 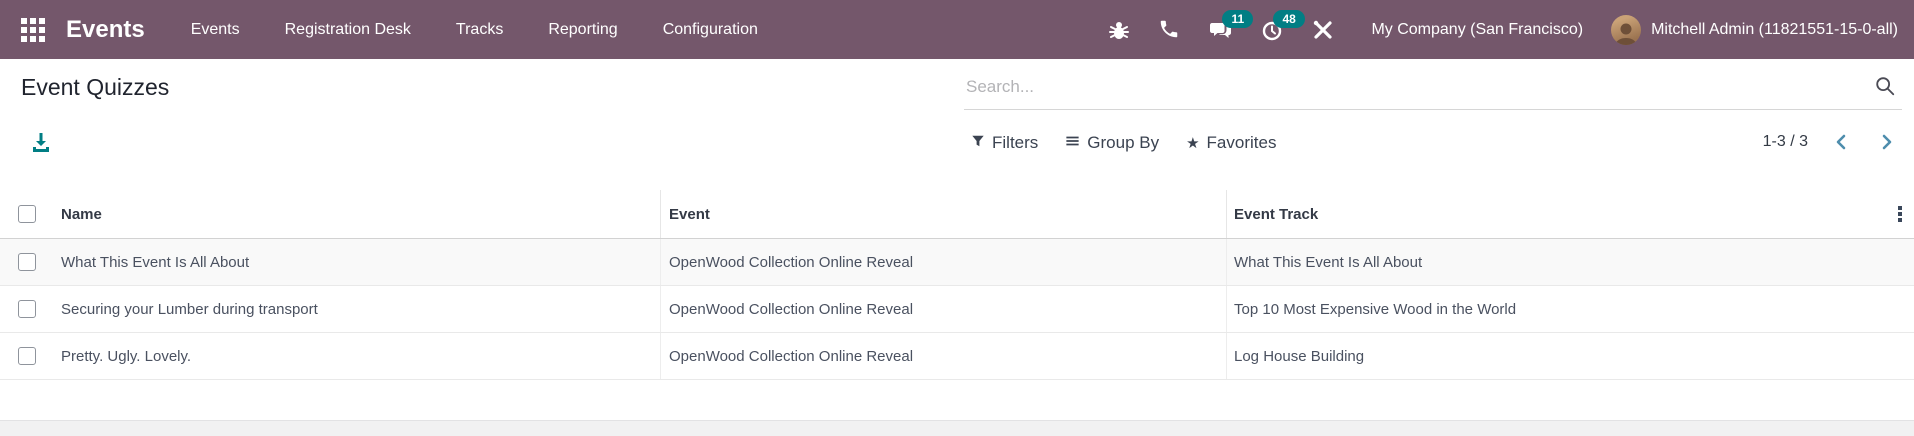 I want to click on messages-count-badge: 11, so click(x=1238, y=18).